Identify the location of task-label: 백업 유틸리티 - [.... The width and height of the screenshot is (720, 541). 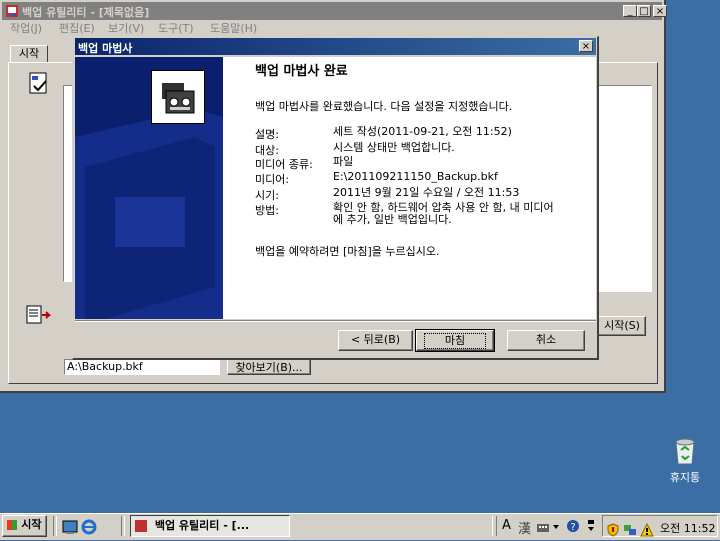
(202, 525).